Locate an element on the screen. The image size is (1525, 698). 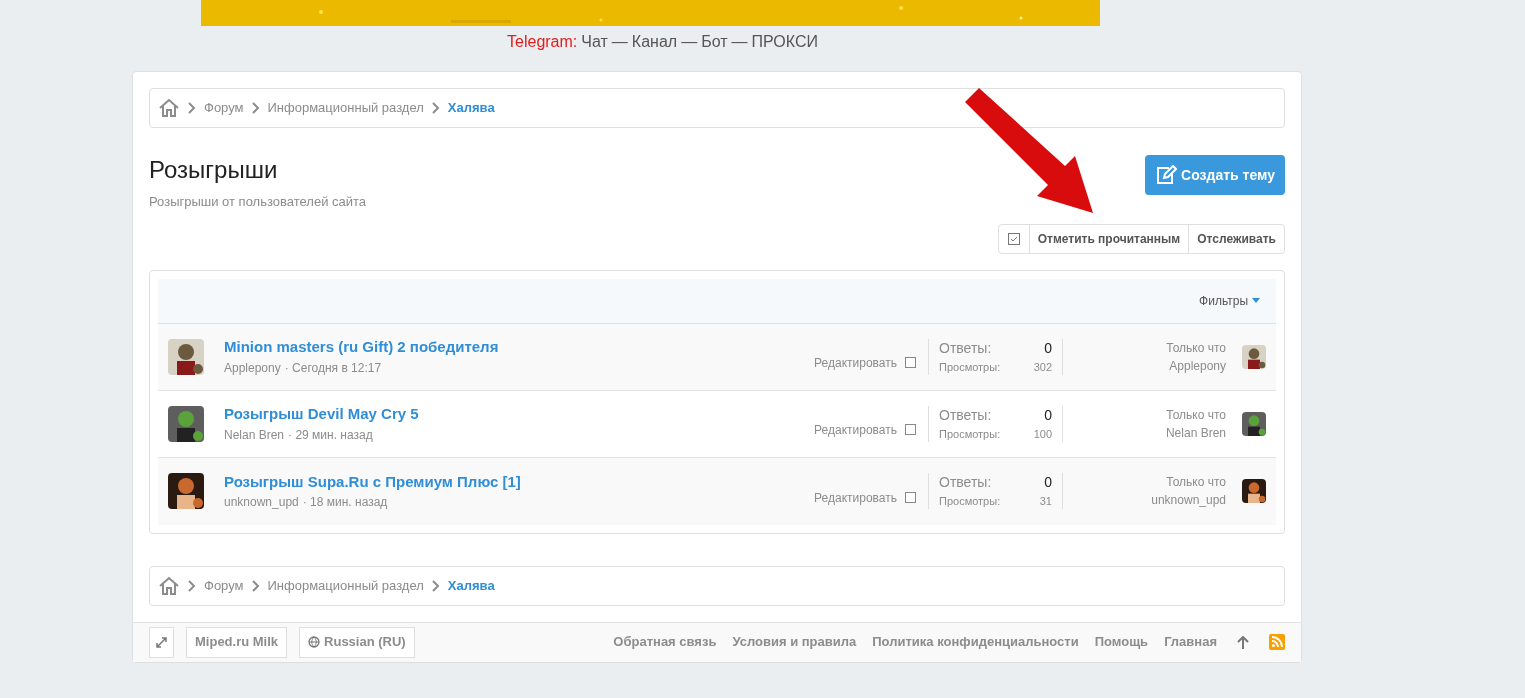
watch-button: Отслеживать is located at coordinates (1236, 238).